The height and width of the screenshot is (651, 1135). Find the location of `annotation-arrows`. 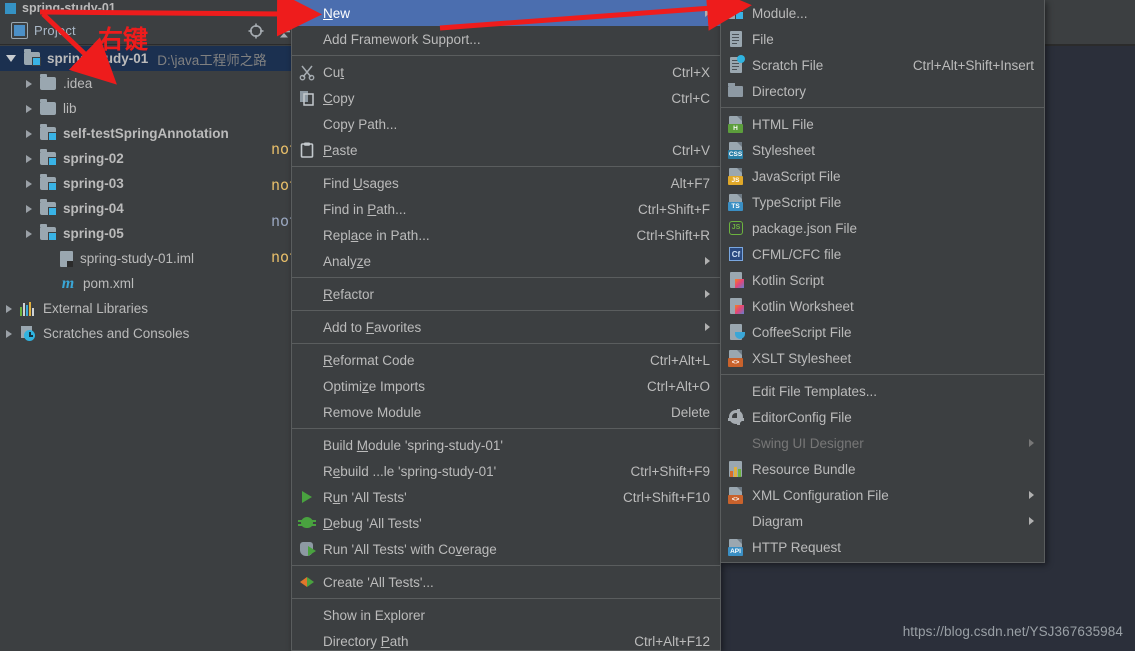

annotation-arrows is located at coordinates (395, 42).